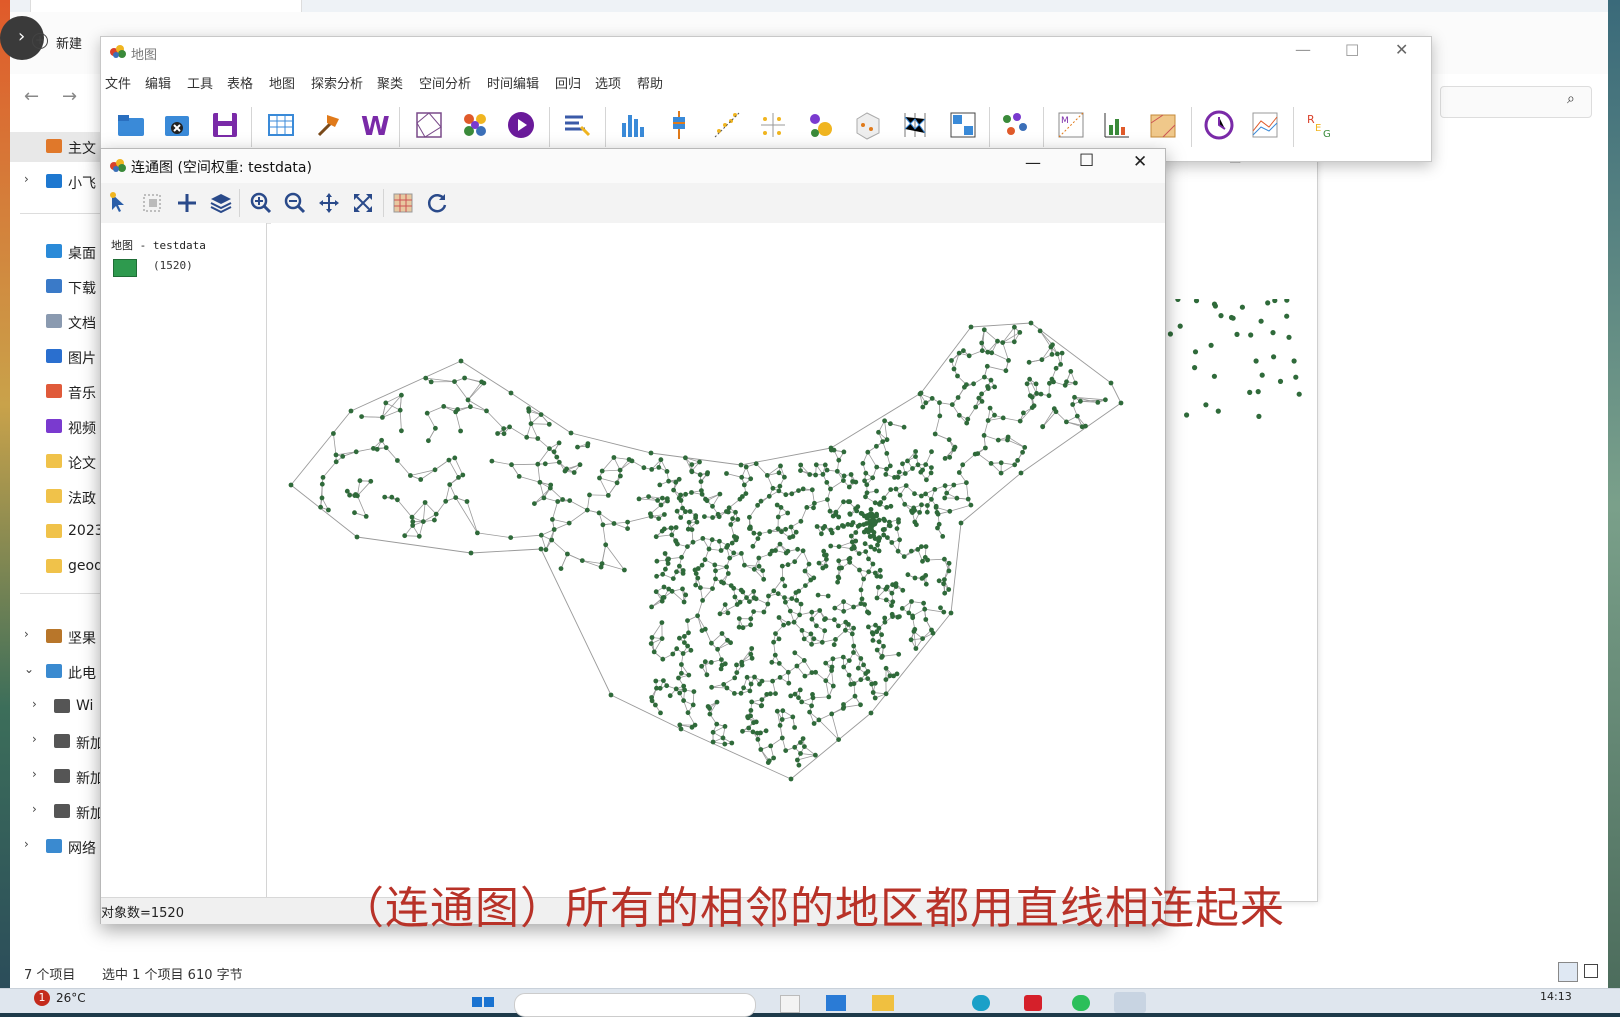  What do you see at coordinates (403, 203) in the screenshot?
I see `basemap-icon` at bounding box center [403, 203].